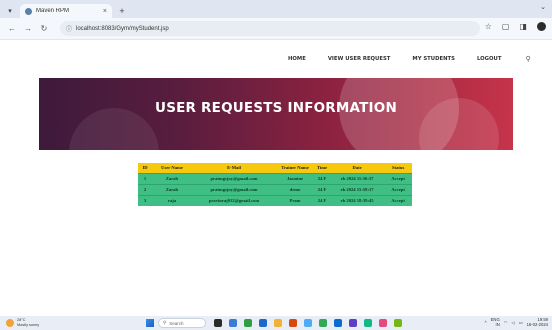 This screenshot has height=330, width=552. I want to click on column-header: Trainer Name, so click(295, 168).